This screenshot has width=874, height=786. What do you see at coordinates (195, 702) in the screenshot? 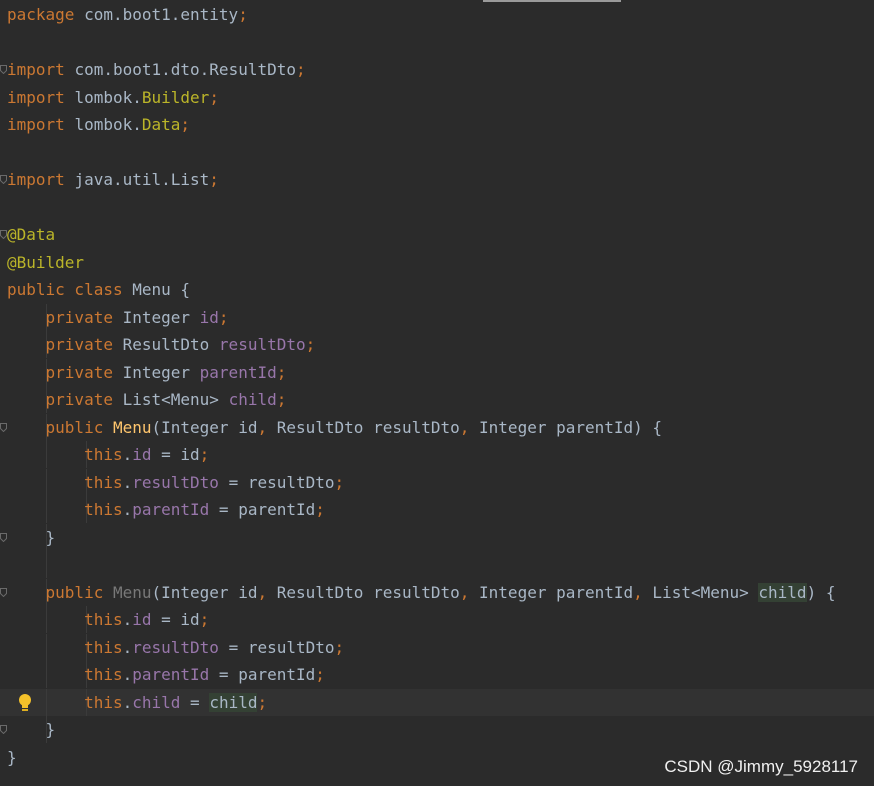
I see `code-token: =` at bounding box center [195, 702].